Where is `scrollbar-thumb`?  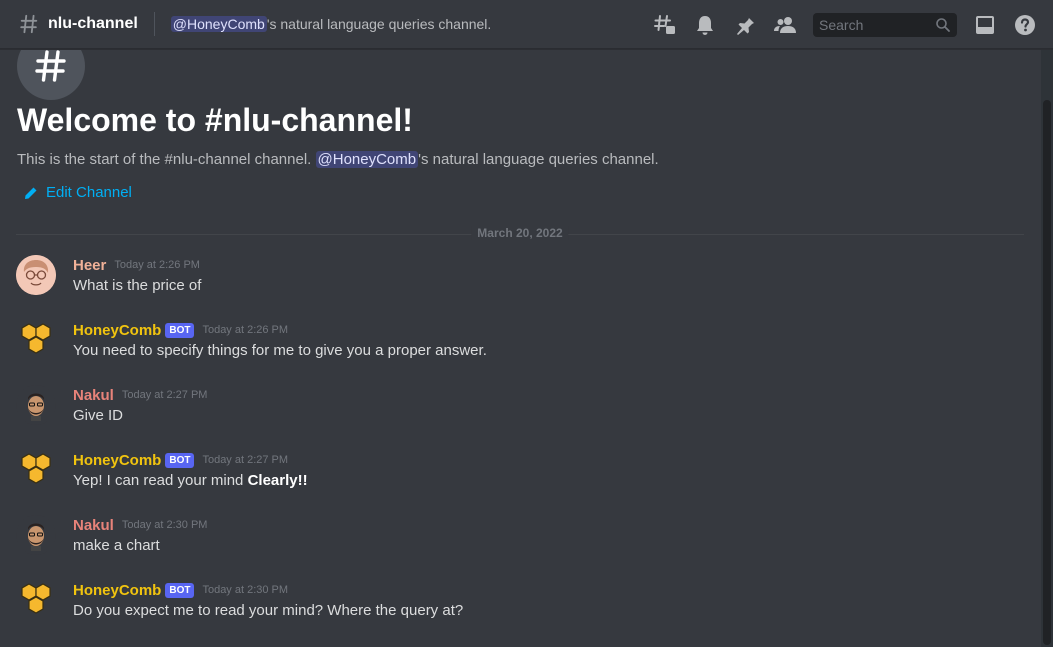 scrollbar-thumb is located at coordinates (1047, 372).